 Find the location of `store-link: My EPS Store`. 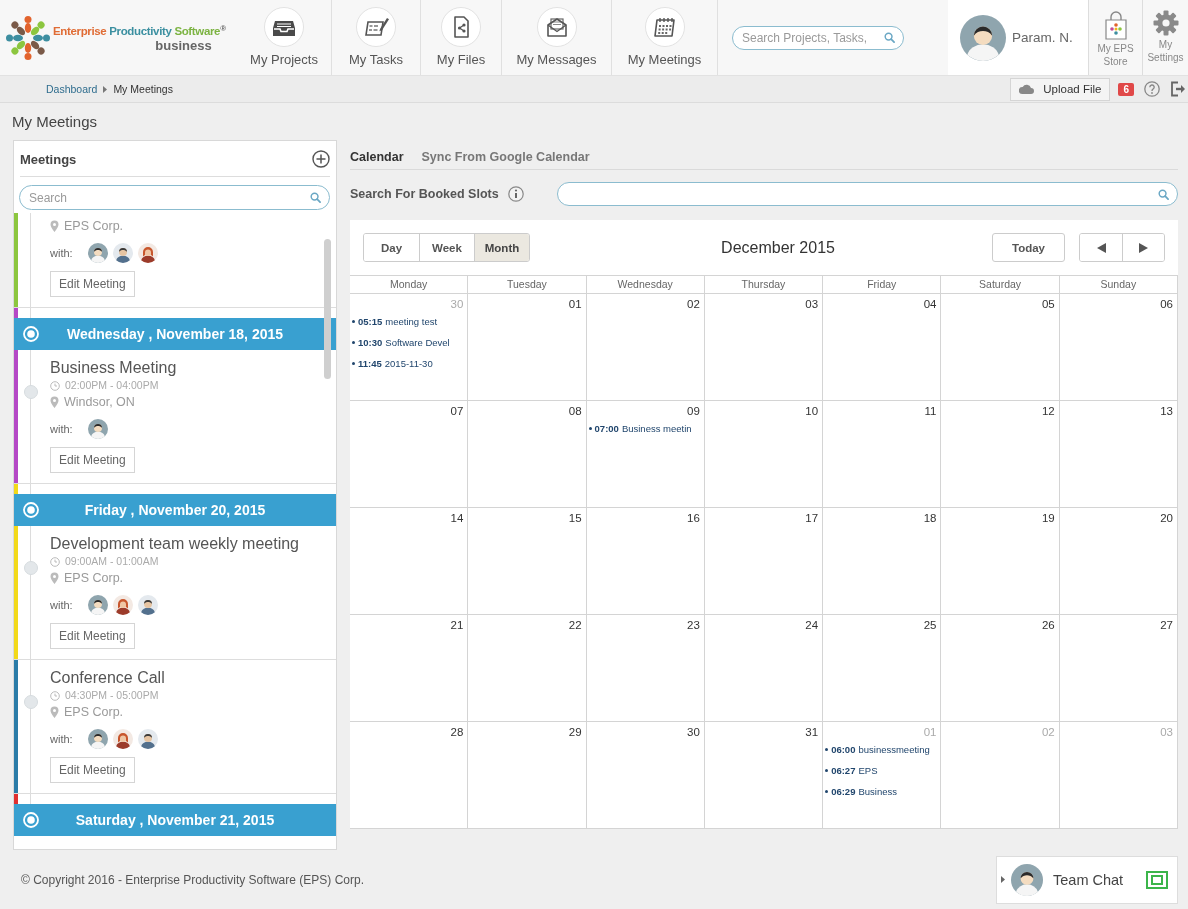

store-link: My EPS Store is located at coordinates (1115, 37).